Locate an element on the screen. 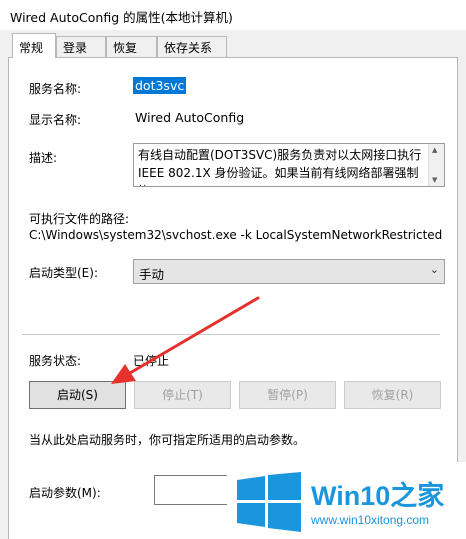 The width and height of the screenshot is (466, 539). windows-logo-icon is located at coordinates (269, 502).